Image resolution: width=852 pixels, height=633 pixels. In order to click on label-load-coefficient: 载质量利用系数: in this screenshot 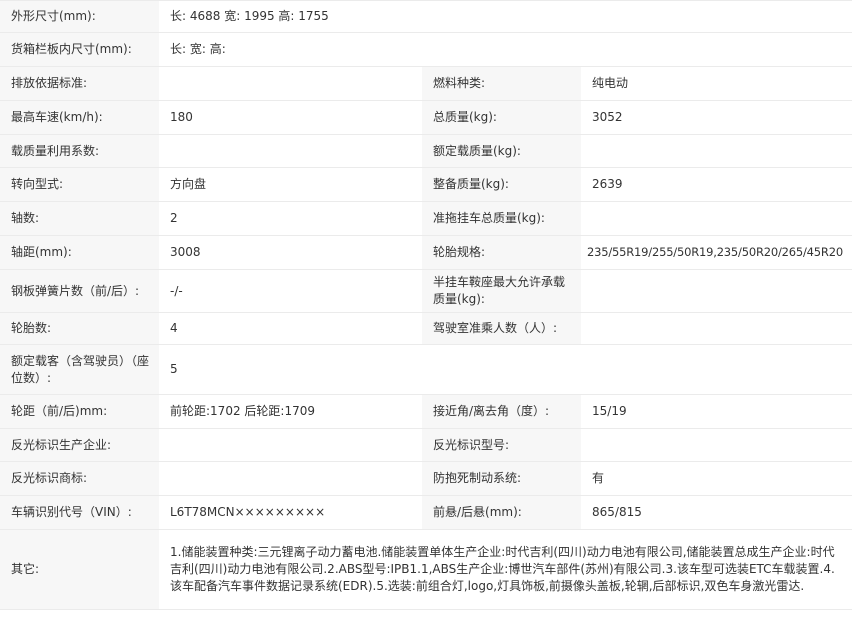, I will do `click(79, 151)`.